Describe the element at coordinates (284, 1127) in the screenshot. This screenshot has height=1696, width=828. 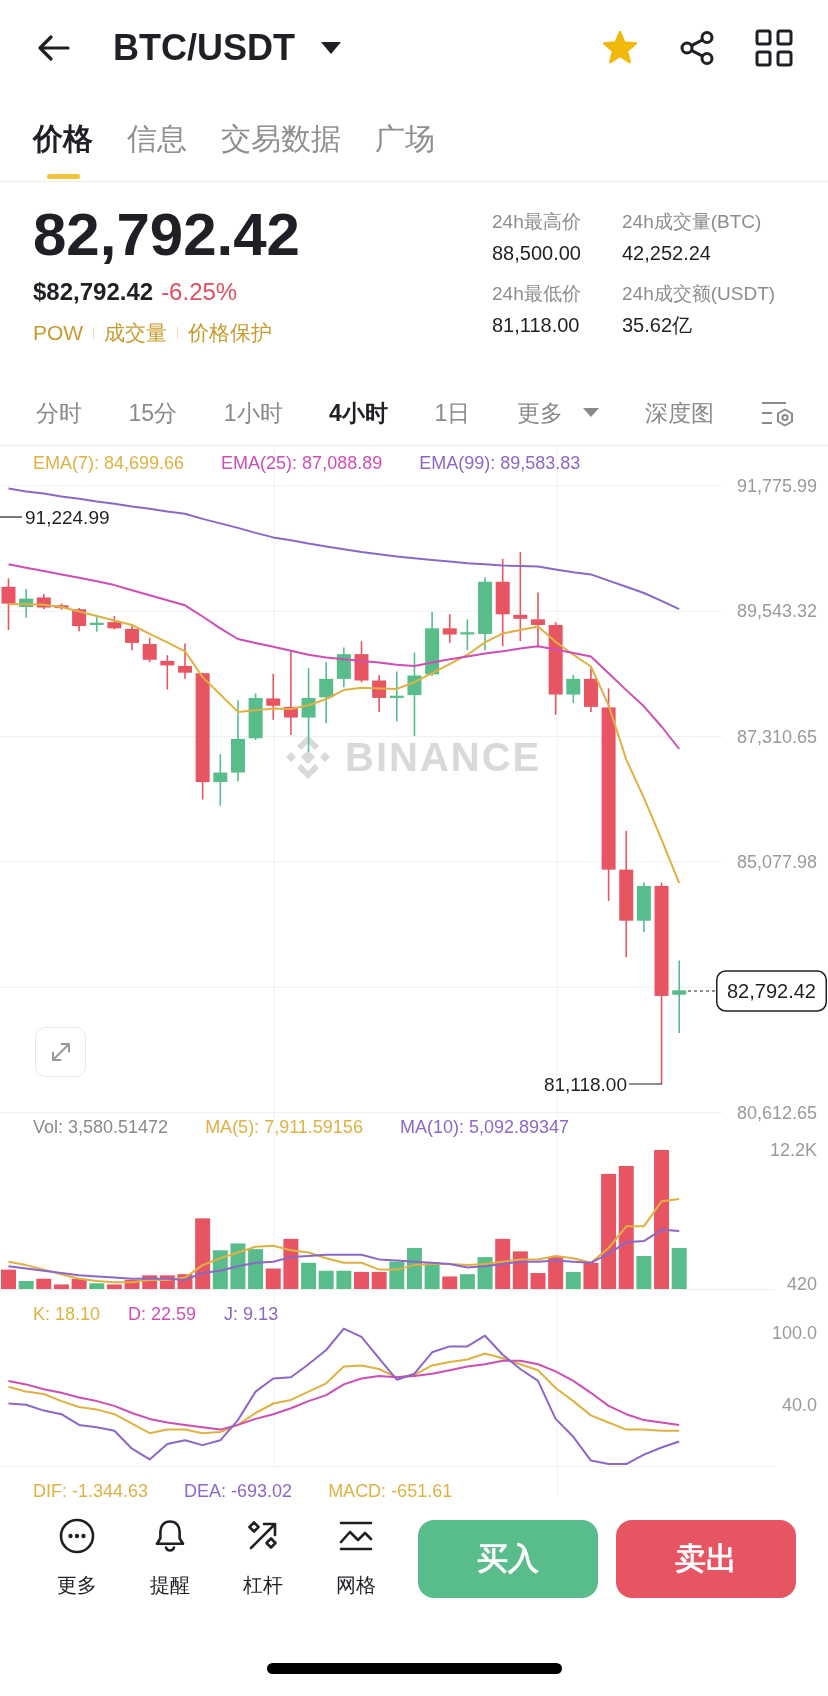
I see `legend-text: MA(5): 7,911.59156` at that location.